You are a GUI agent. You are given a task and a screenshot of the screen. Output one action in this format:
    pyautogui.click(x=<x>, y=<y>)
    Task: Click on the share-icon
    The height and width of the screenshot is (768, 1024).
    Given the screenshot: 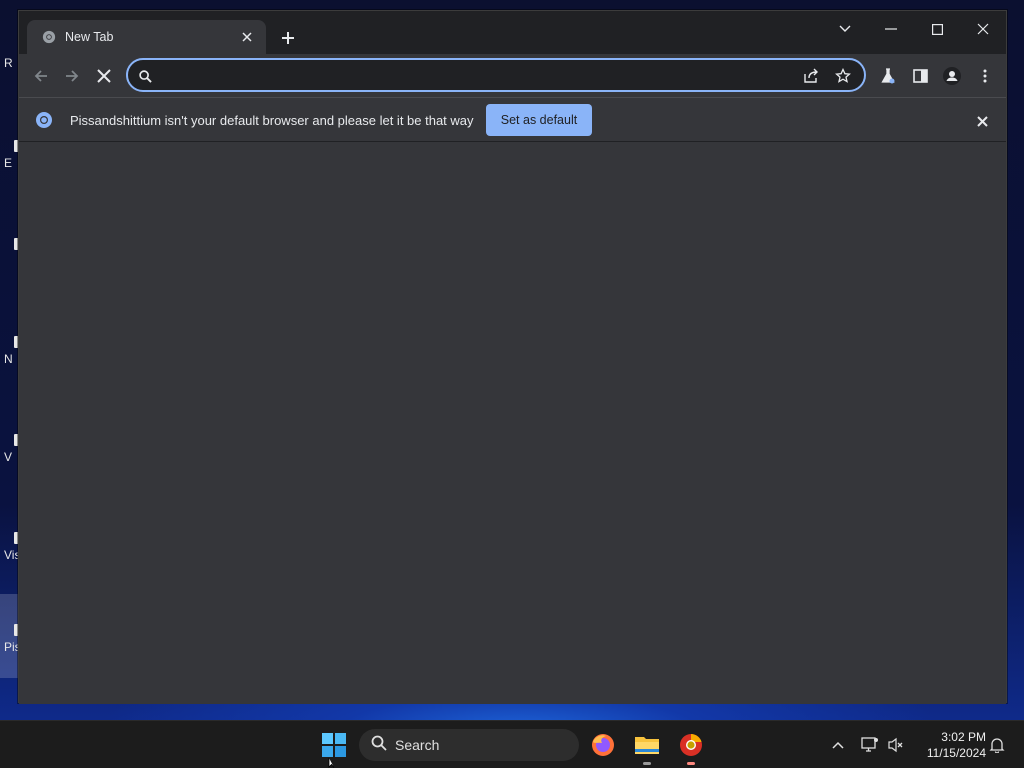 What is the action you would take?
    pyautogui.click(x=811, y=76)
    